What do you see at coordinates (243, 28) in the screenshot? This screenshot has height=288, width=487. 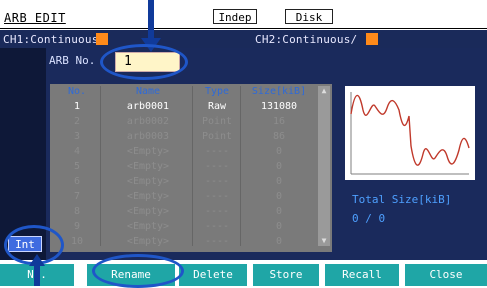 I see `header-divider` at bounding box center [243, 28].